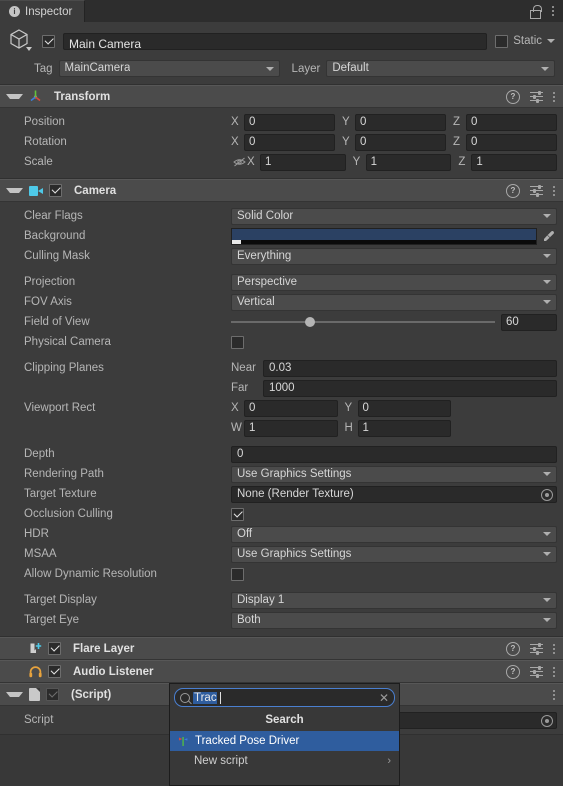  I want to click on component-title-transform: Transform, so click(82, 96).